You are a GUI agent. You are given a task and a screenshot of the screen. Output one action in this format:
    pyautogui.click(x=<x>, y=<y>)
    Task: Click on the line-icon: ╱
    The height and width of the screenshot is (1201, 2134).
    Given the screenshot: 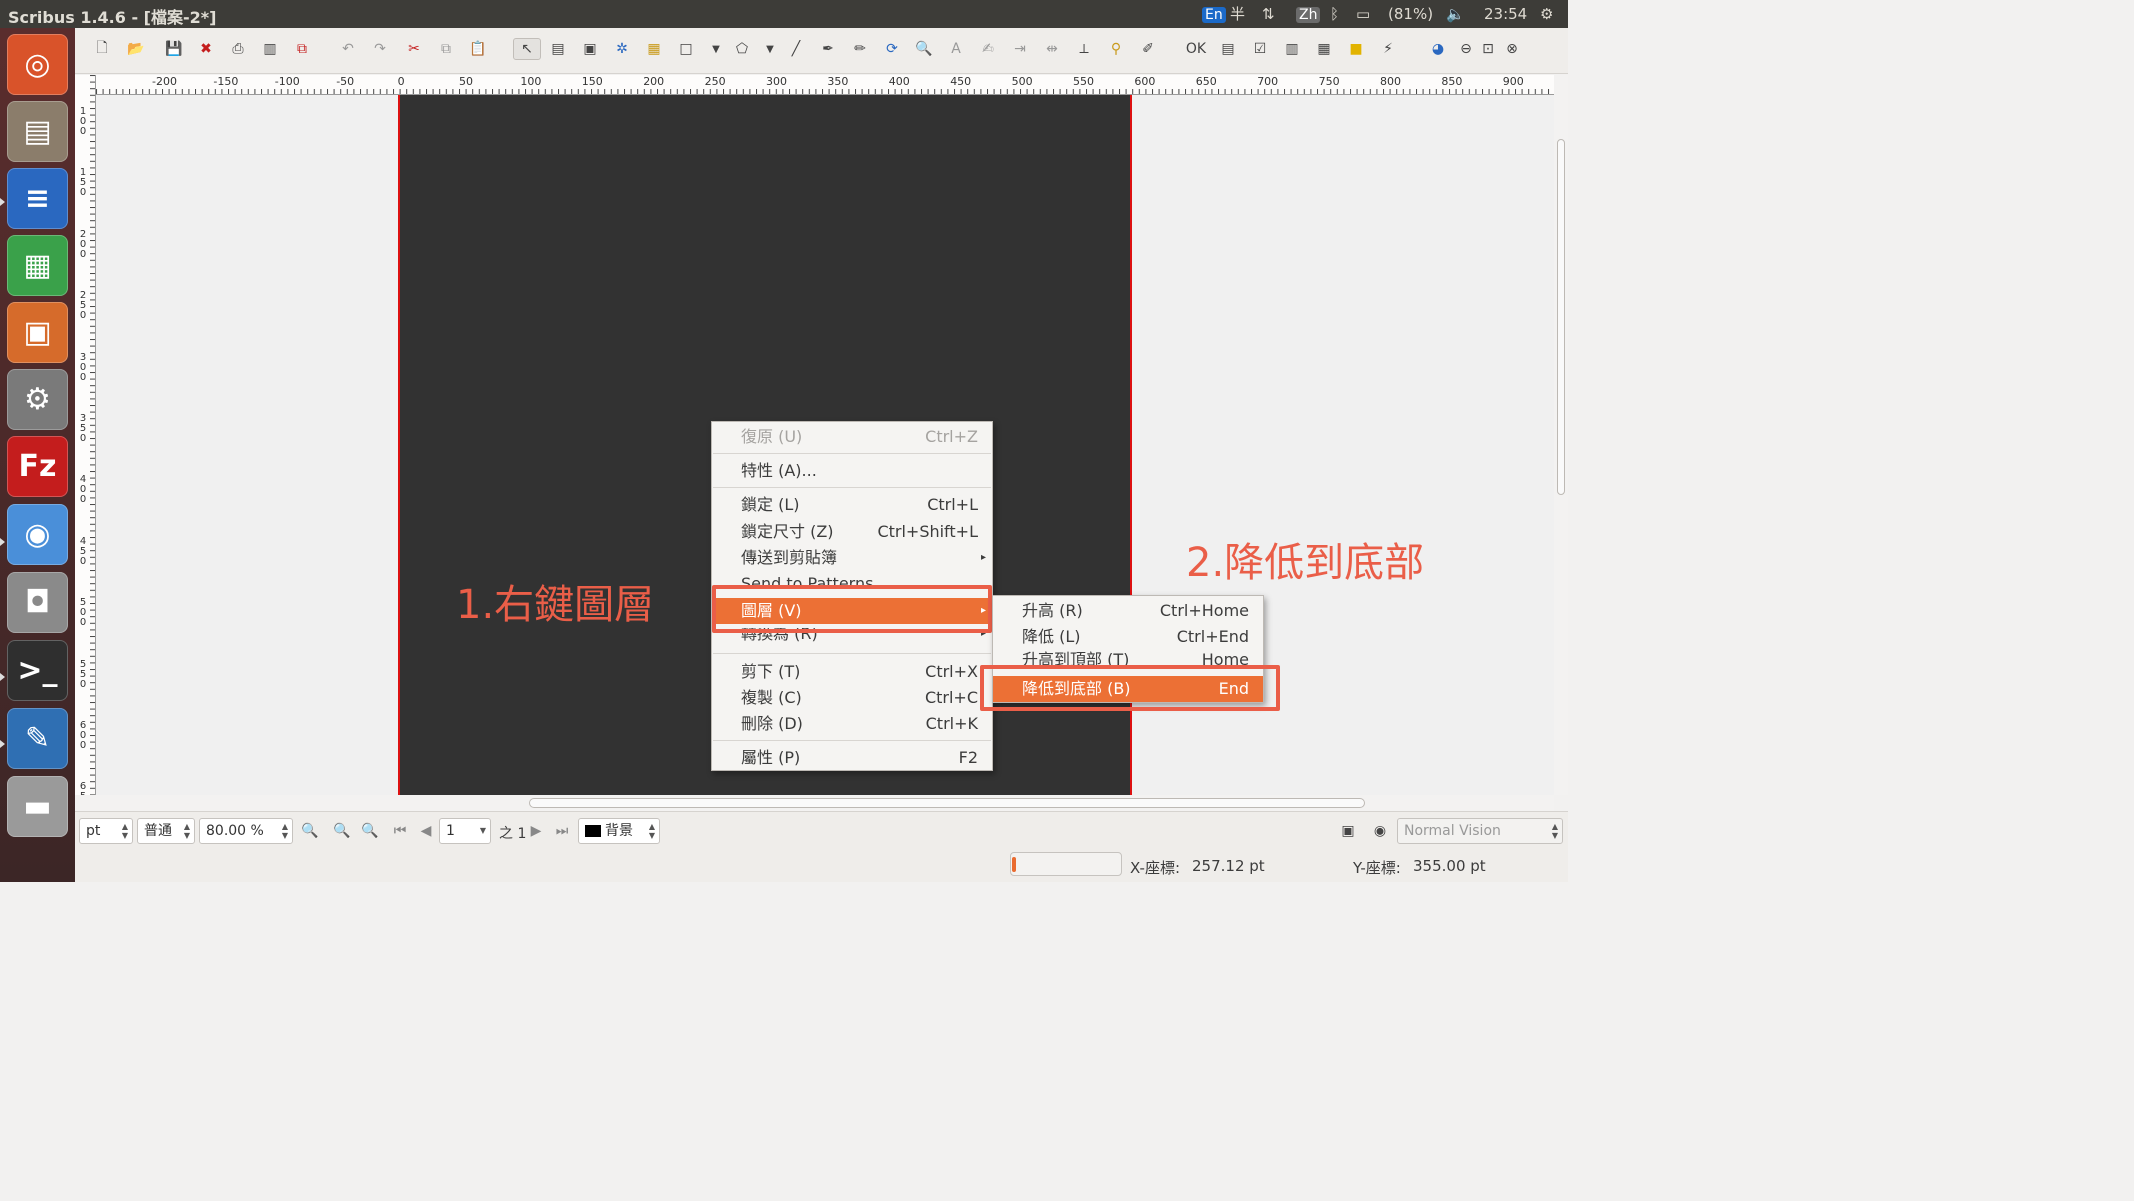 What is the action you would take?
    pyautogui.click(x=796, y=49)
    